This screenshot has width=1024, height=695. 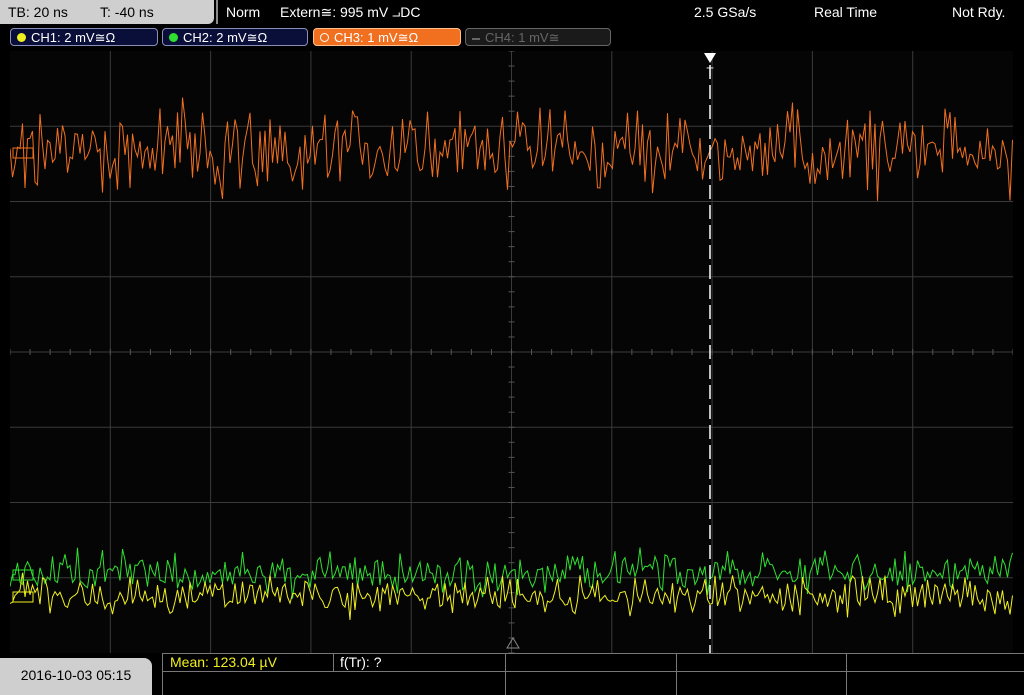 I want to click on acquisition-status: Not Rdy., so click(x=979, y=12).